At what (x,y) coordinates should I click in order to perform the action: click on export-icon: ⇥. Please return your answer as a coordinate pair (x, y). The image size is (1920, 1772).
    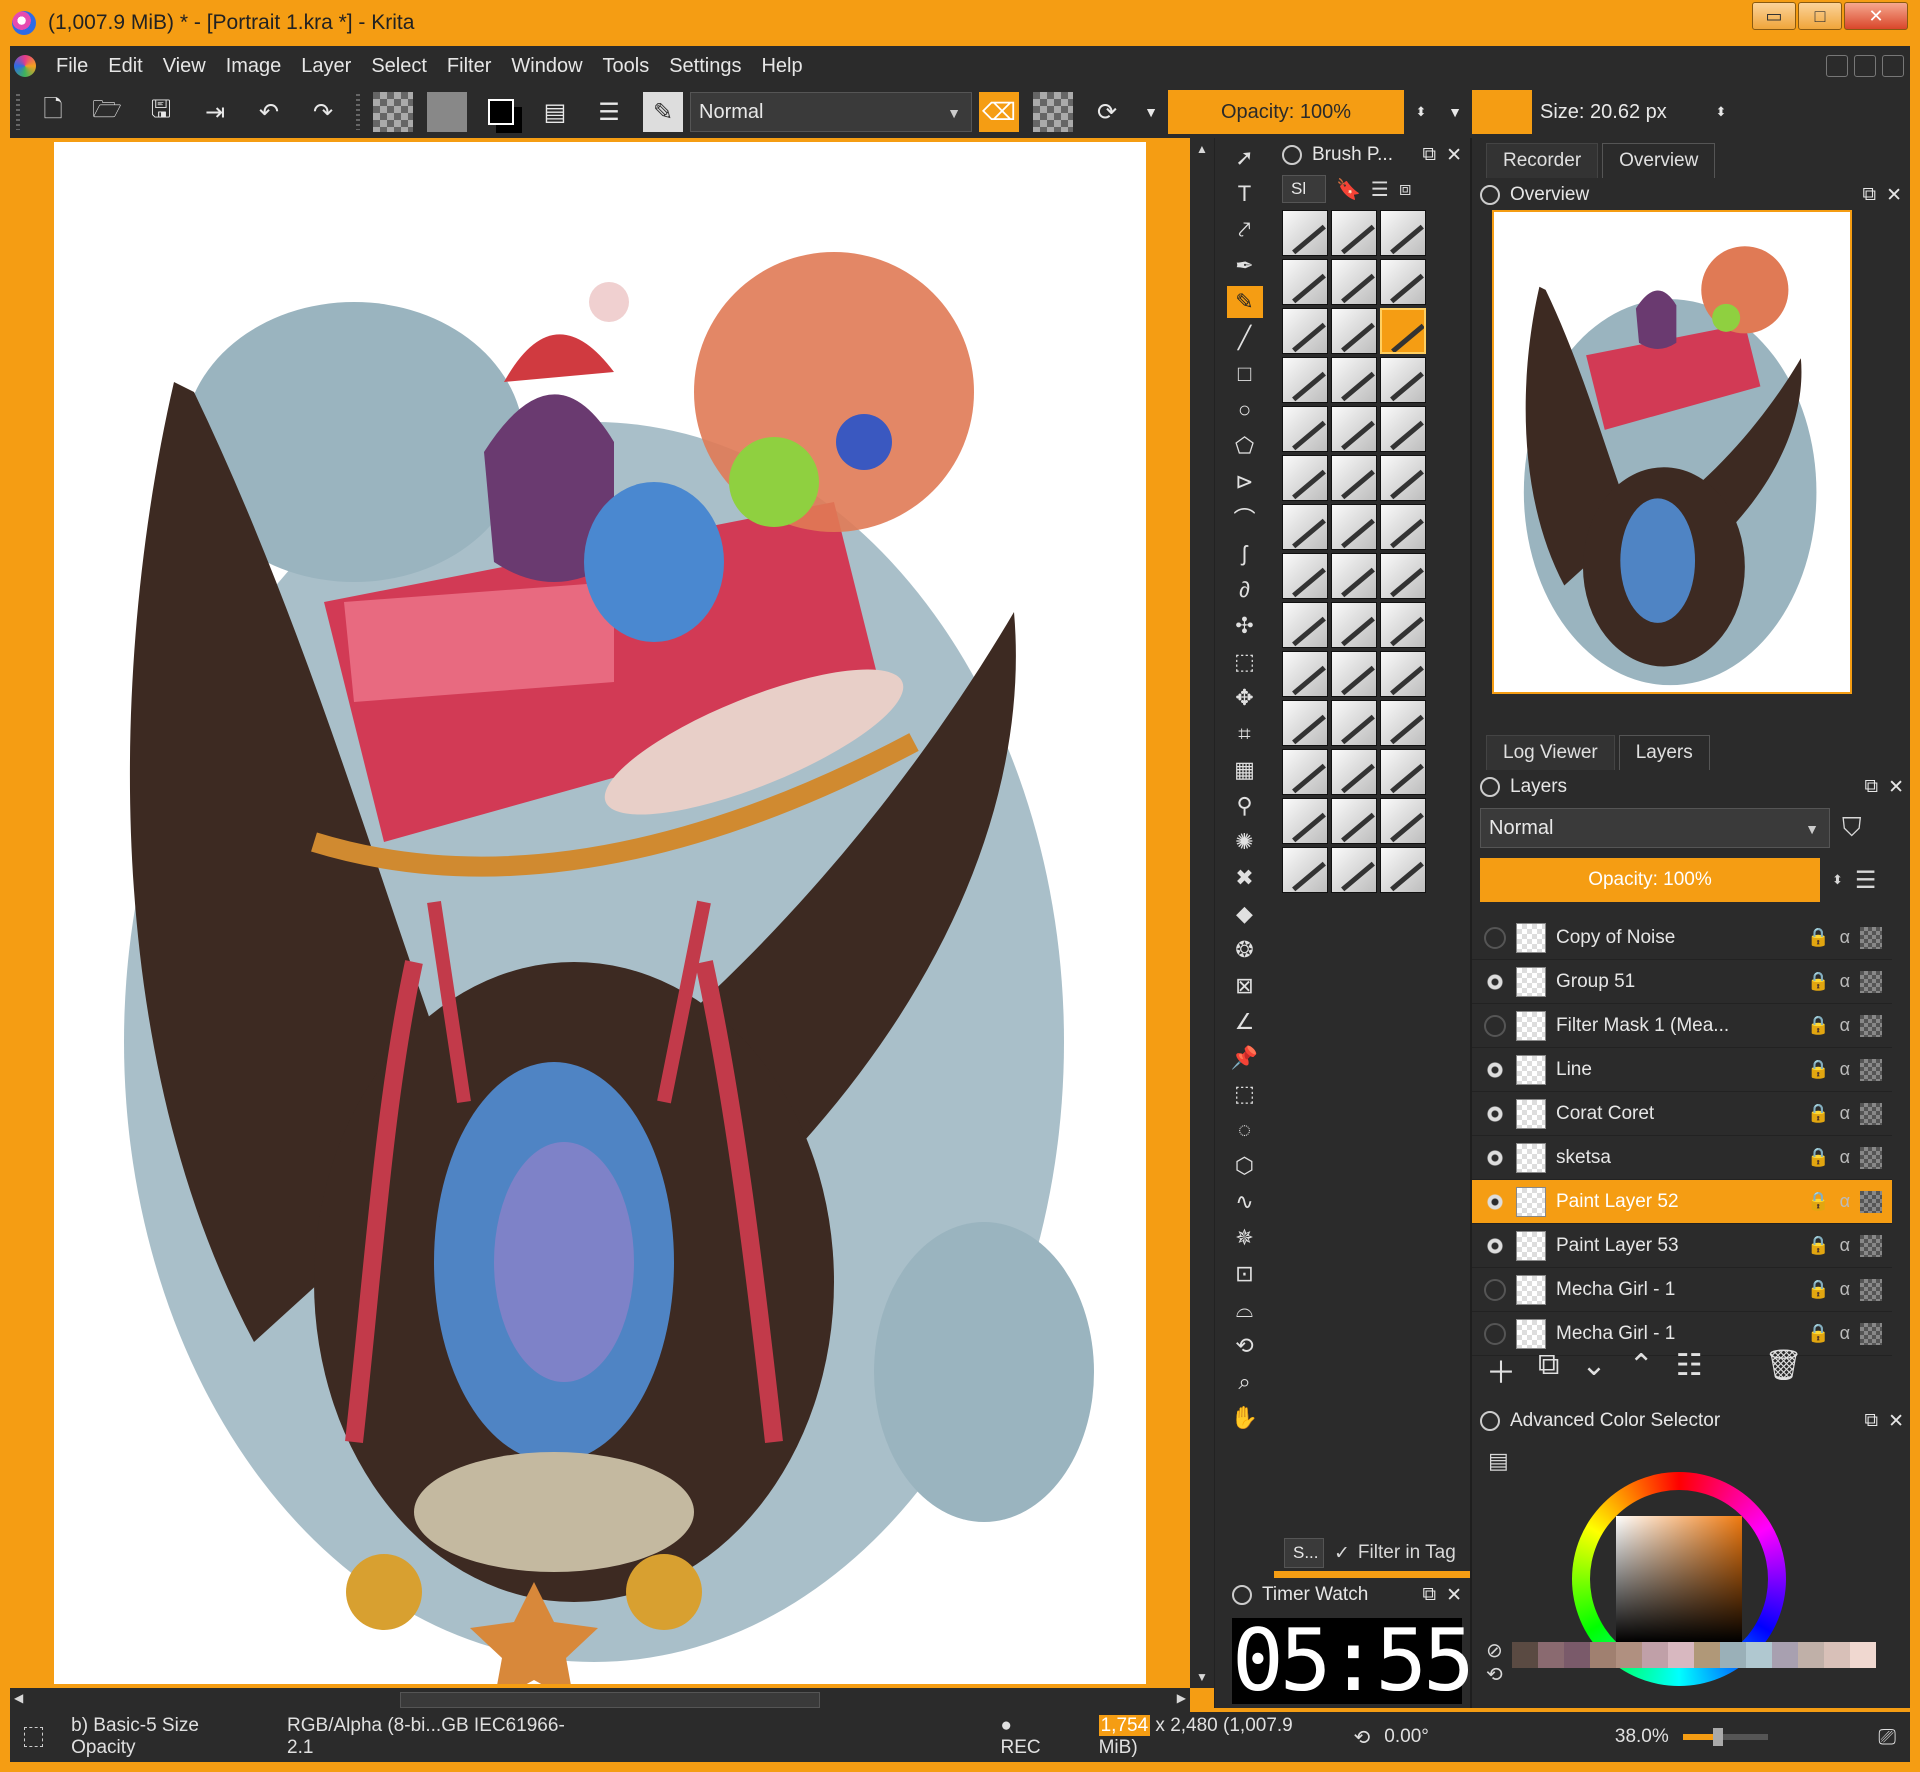
    Looking at the image, I should click on (215, 112).